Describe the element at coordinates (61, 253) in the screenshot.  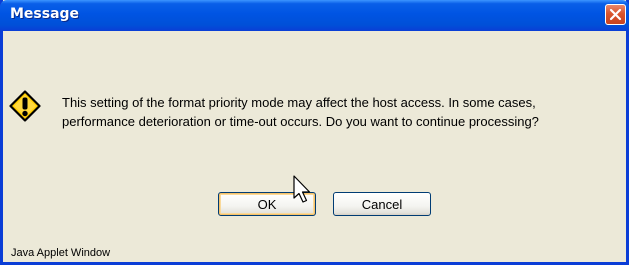
I see `applet-warning-text: Java Applet Window` at that location.